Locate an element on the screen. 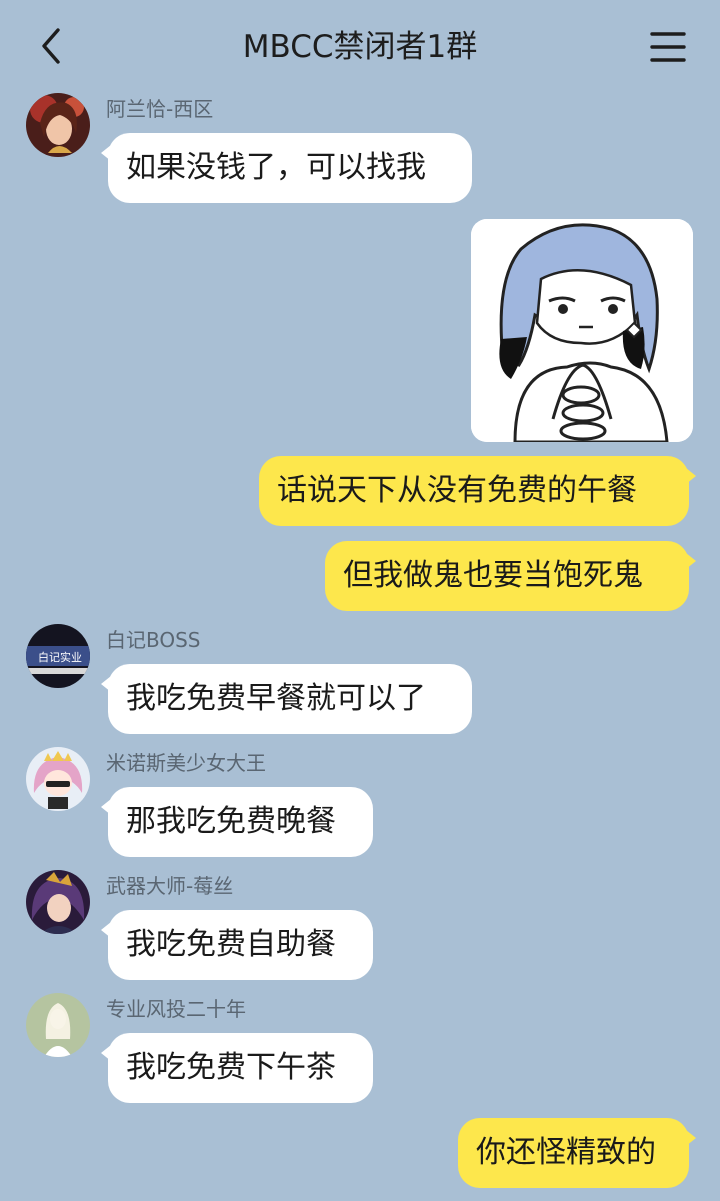 This screenshot has height=1201, width=720. back-button is located at coordinates (54, 46).